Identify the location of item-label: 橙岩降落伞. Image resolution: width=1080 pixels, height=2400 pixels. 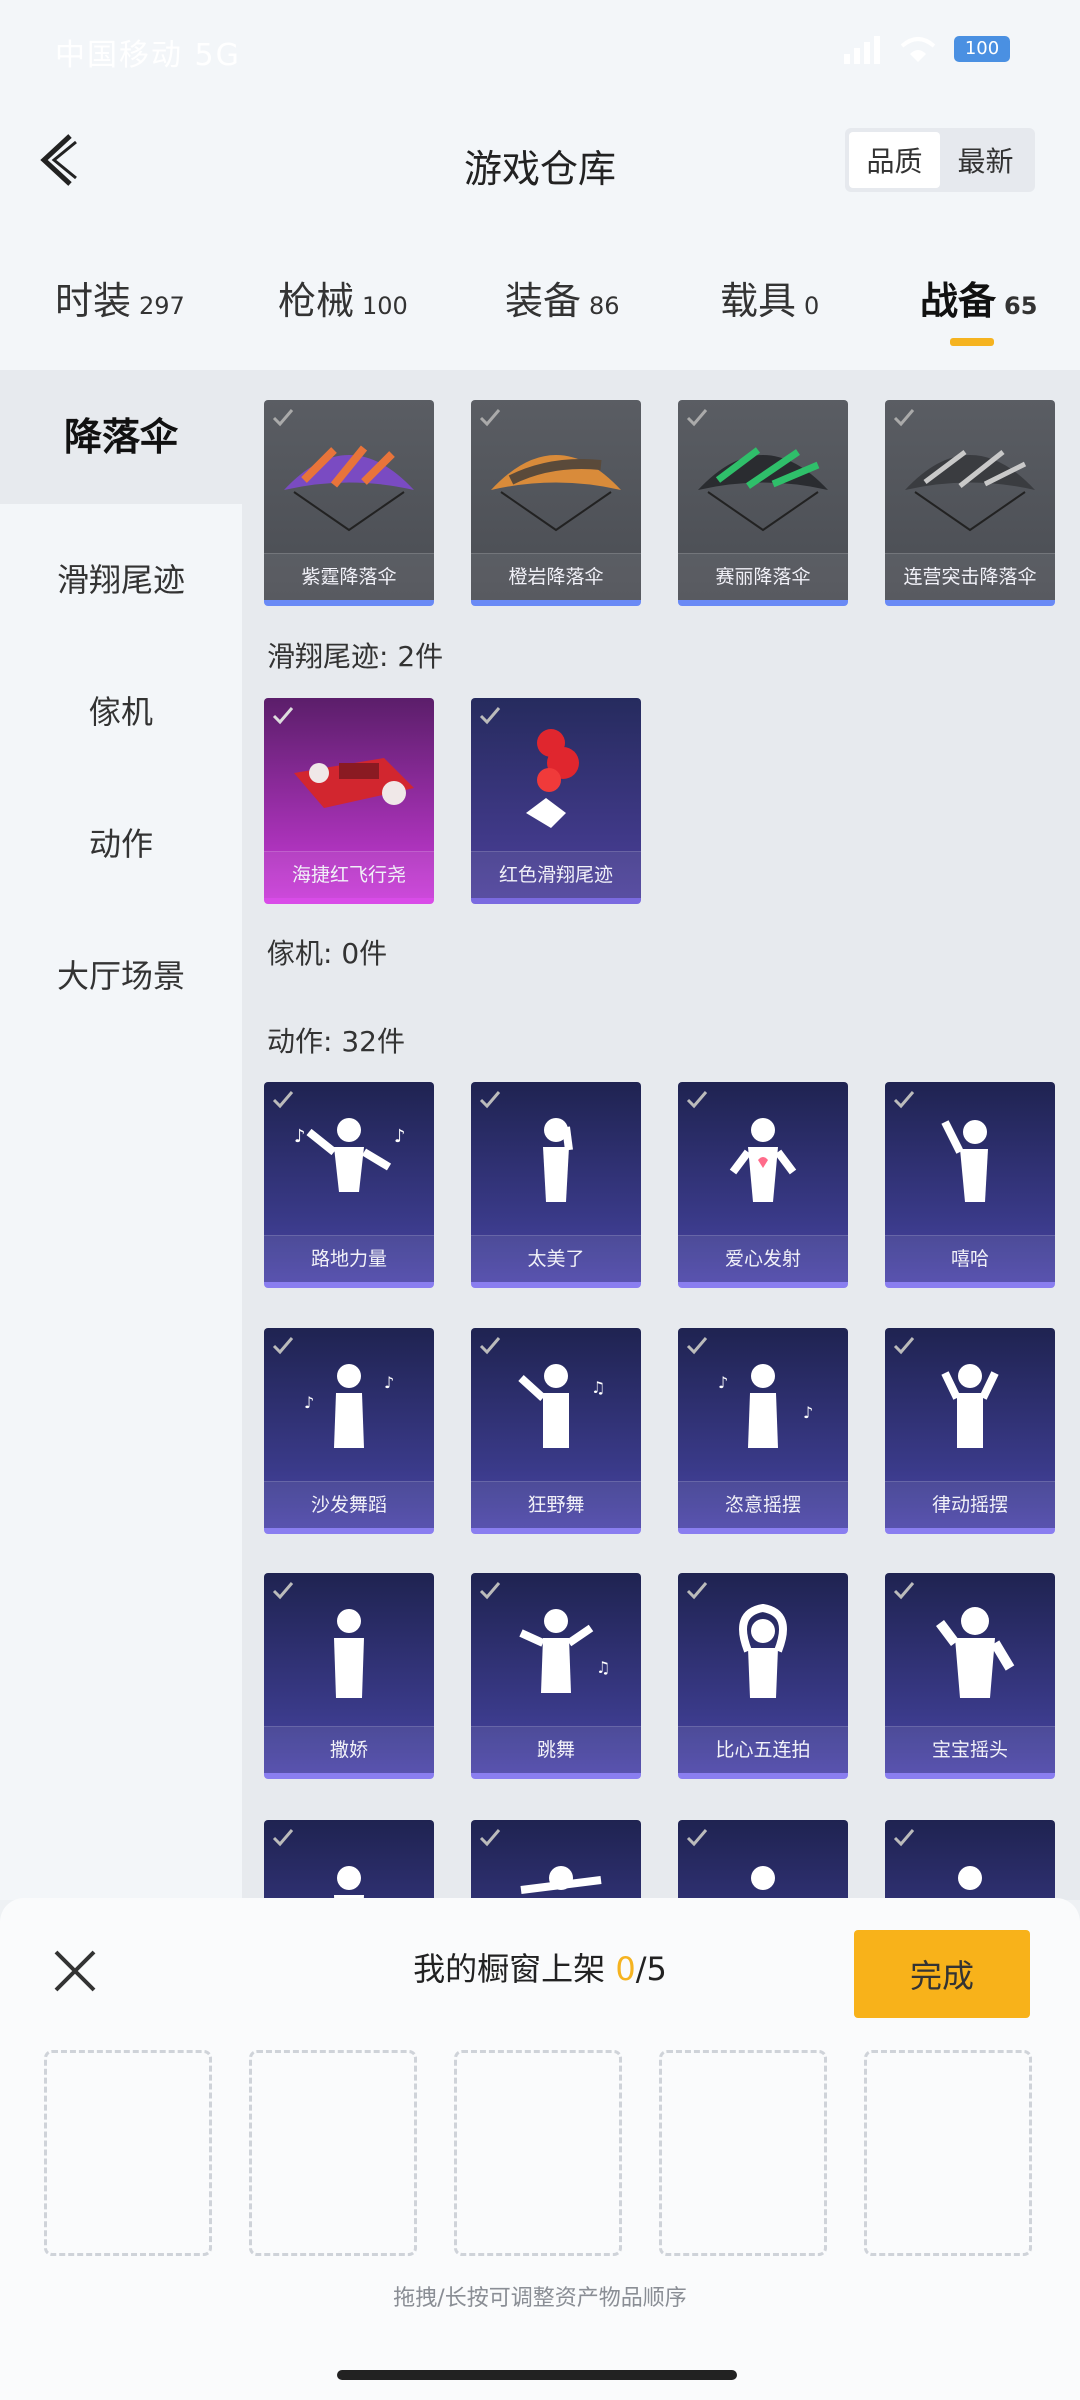
(556, 576).